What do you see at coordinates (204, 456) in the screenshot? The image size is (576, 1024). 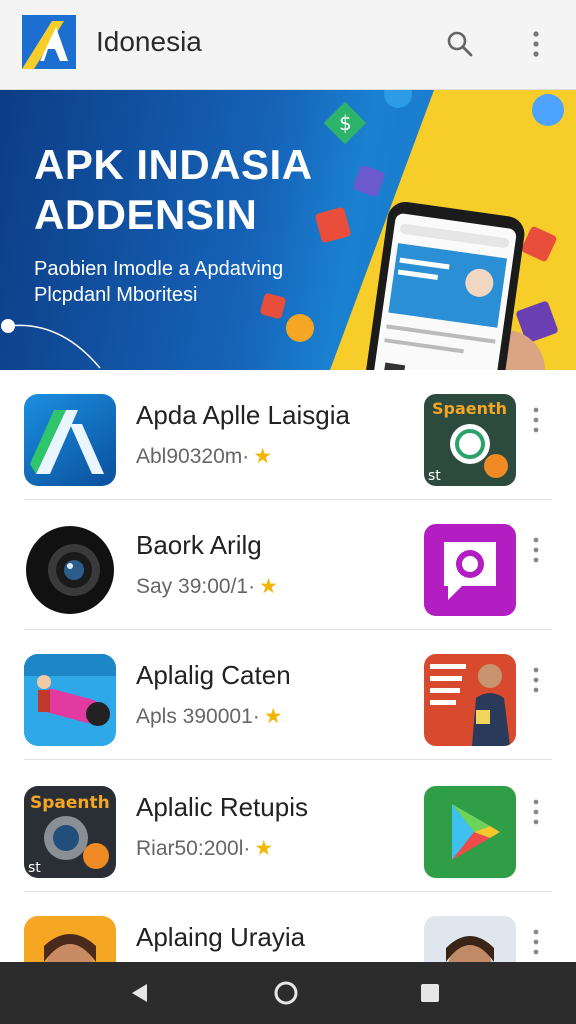 I see `app-meta: Abl90320m· ★` at bounding box center [204, 456].